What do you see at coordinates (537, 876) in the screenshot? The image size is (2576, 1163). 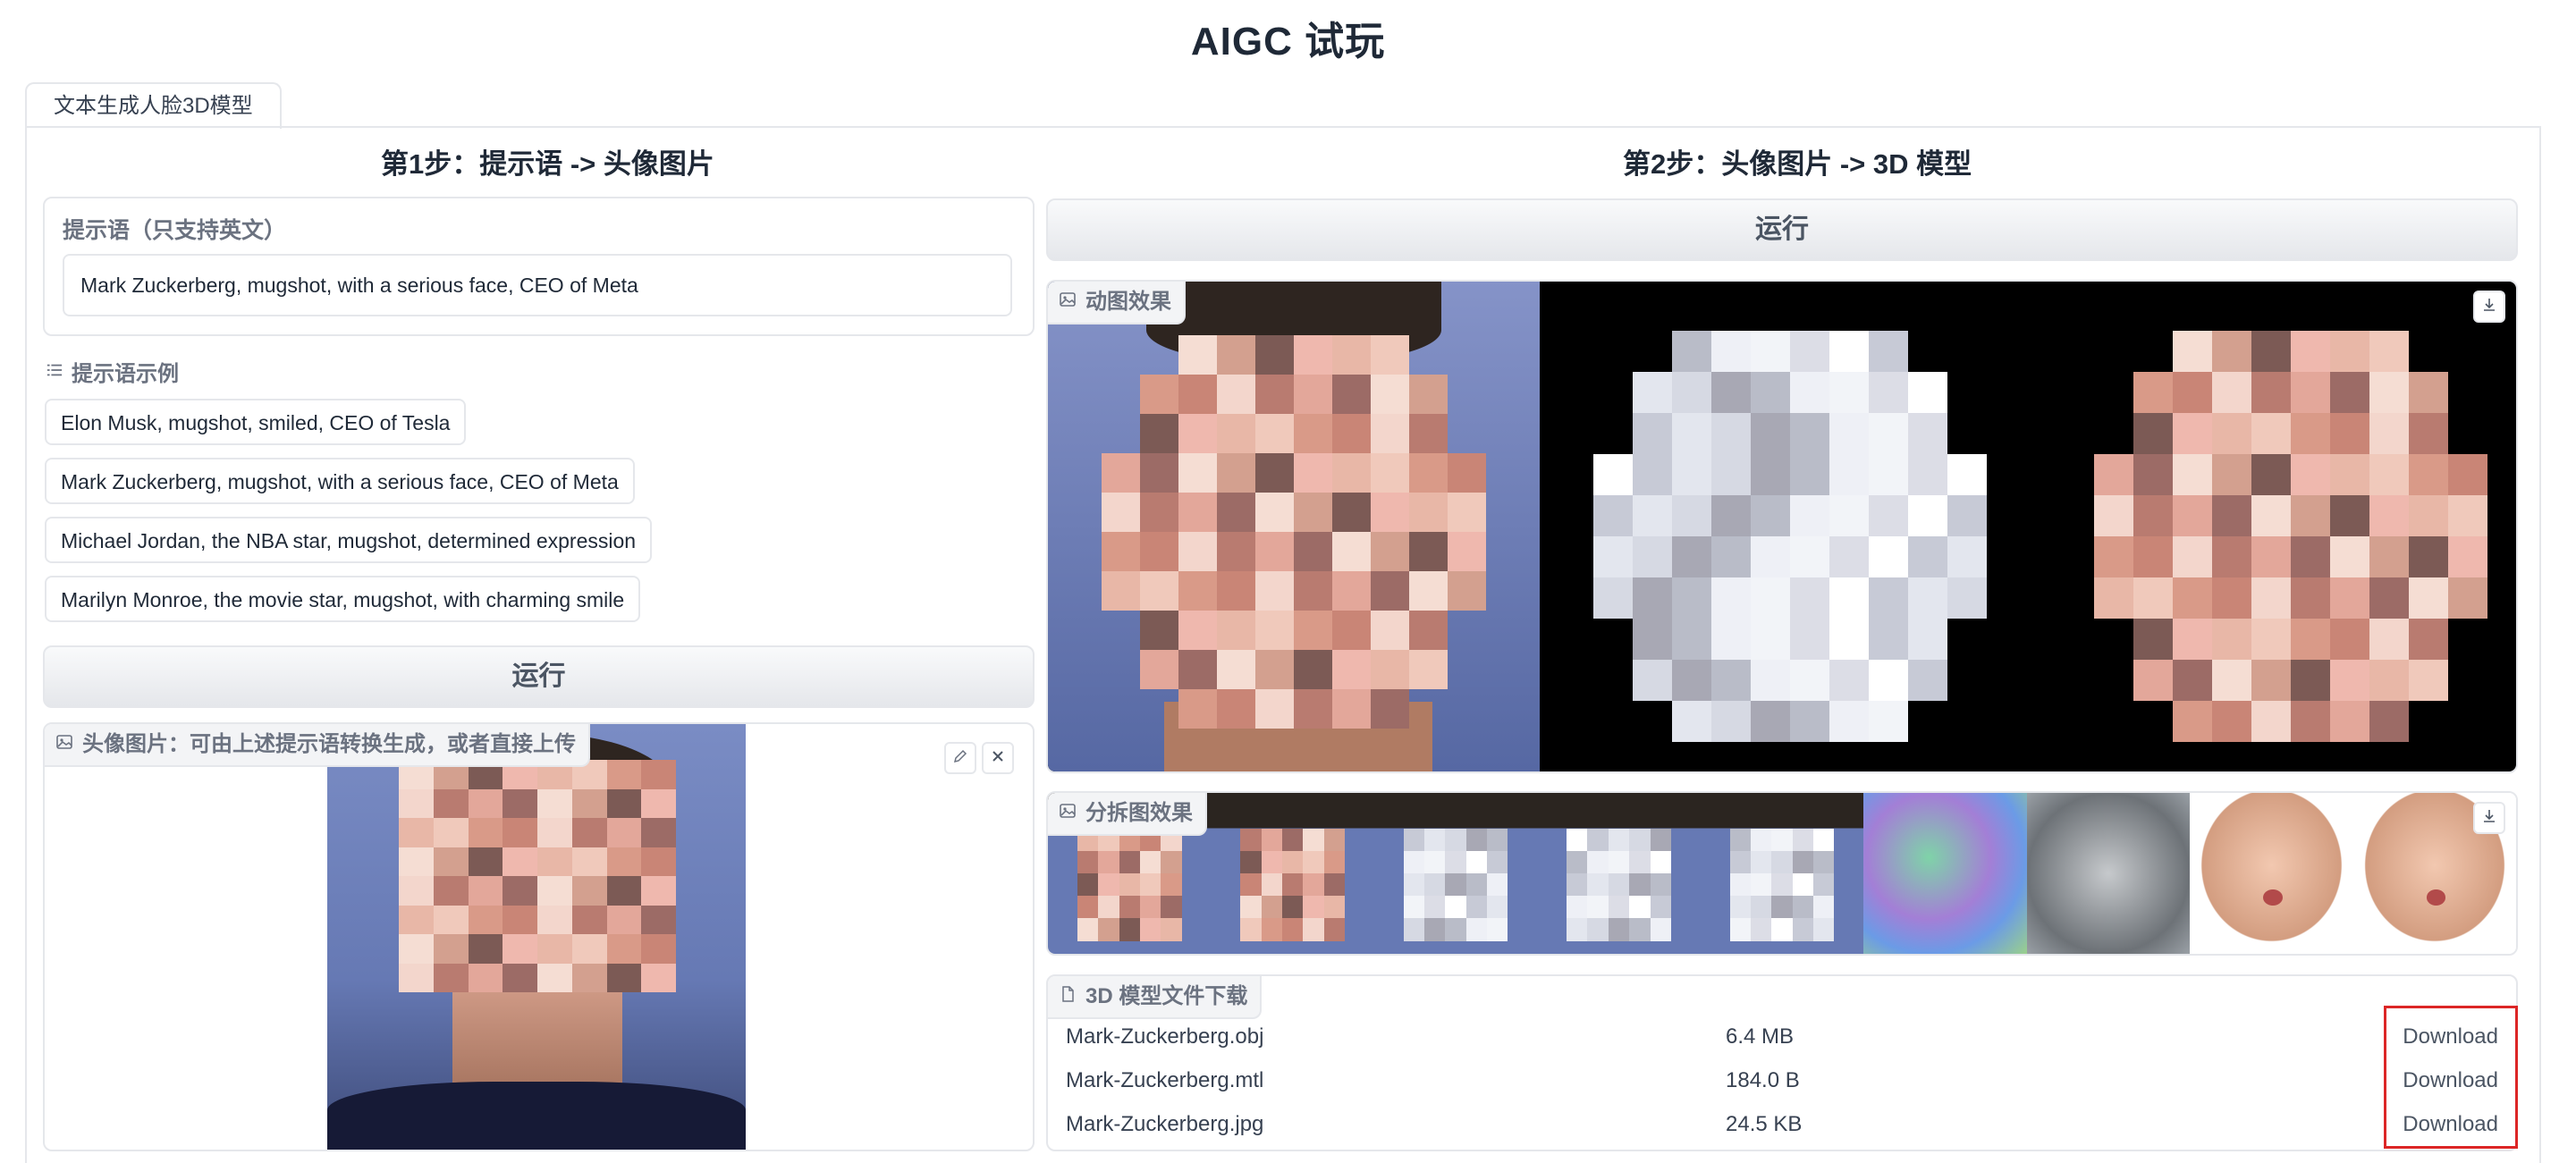 I see `portrait-mosaic` at bounding box center [537, 876].